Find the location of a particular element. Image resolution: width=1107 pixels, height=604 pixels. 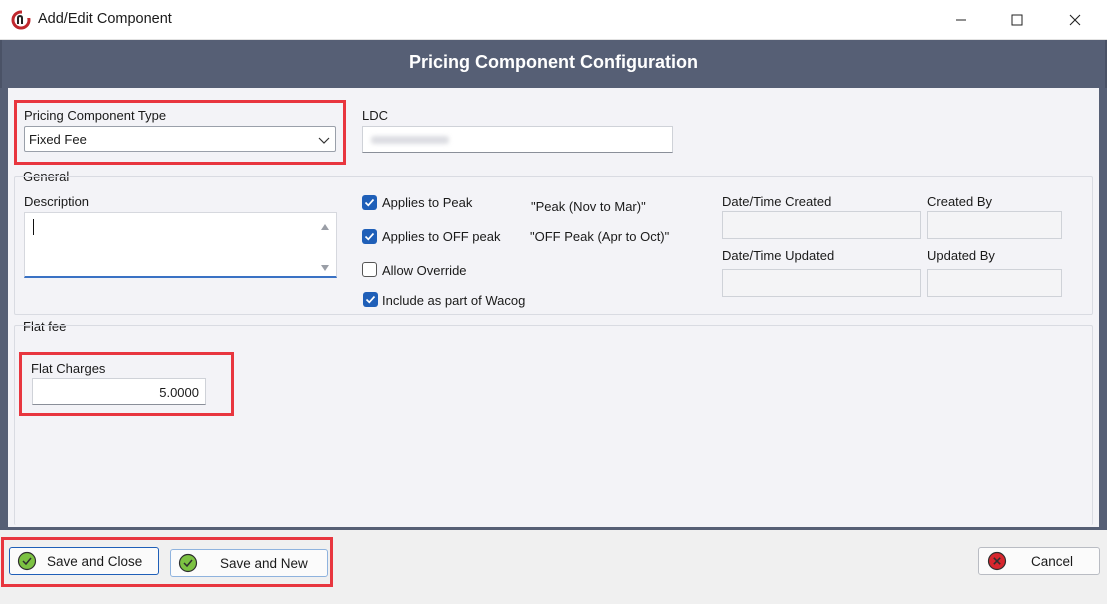

close-icon is located at coordinates (1075, 20).